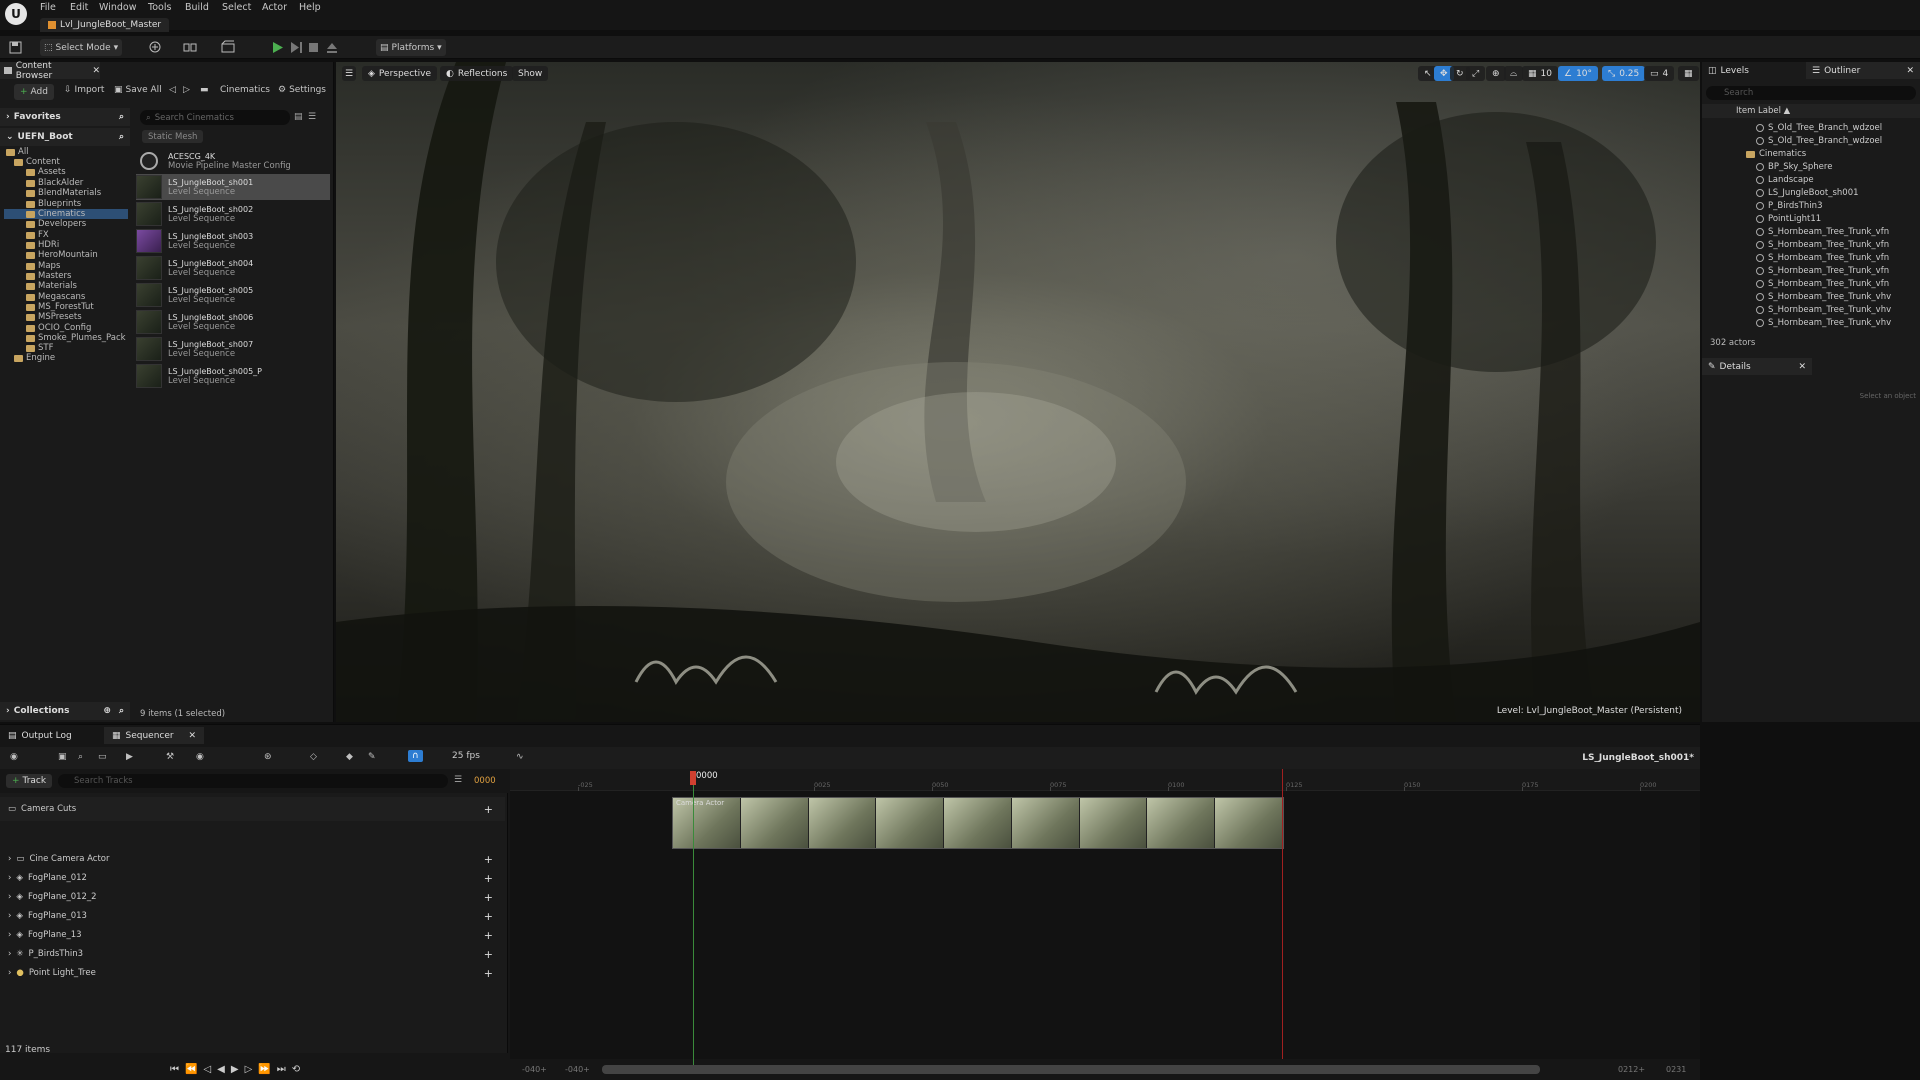  What do you see at coordinates (1071, 1069) in the screenshot?
I see `timeline-scrollbar` at bounding box center [1071, 1069].